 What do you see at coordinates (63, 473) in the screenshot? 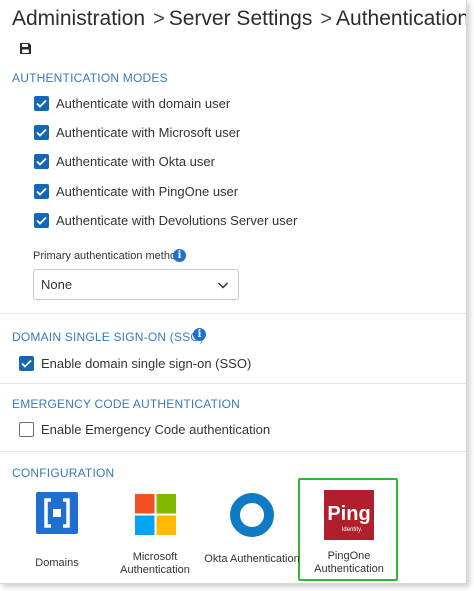
I see `configuration-section-title: CONFIGURATION` at bounding box center [63, 473].